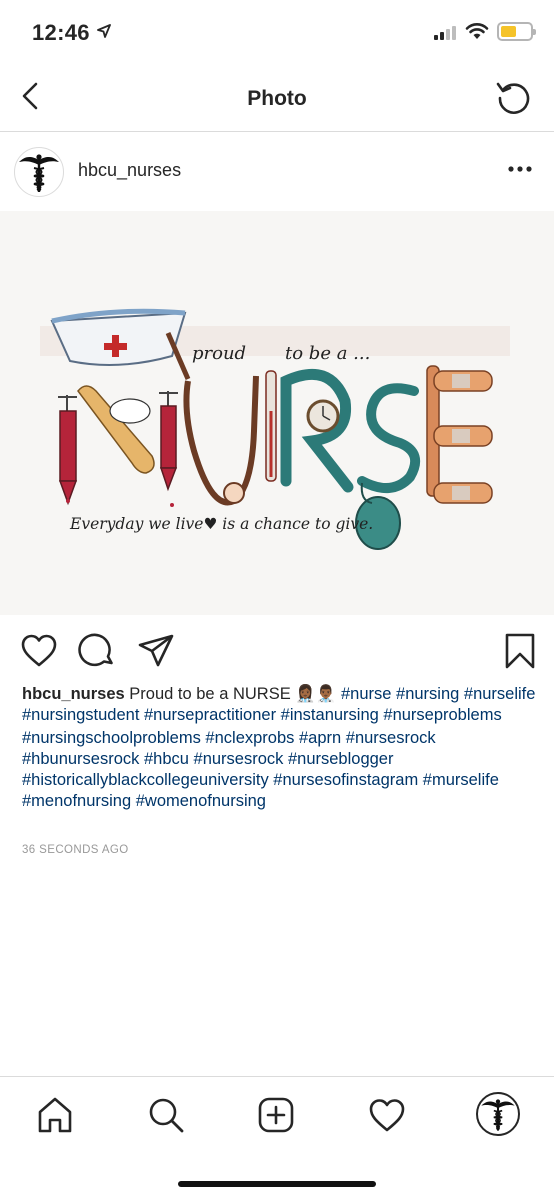  Describe the element at coordinates (55, 1115) in the screenshot. I see `home-icon` at that location.